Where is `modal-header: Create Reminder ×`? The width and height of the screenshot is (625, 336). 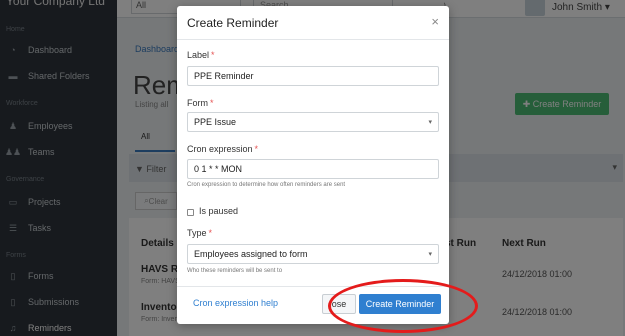 modal-header: Create Reminder × is located at coordinates (313, 23).